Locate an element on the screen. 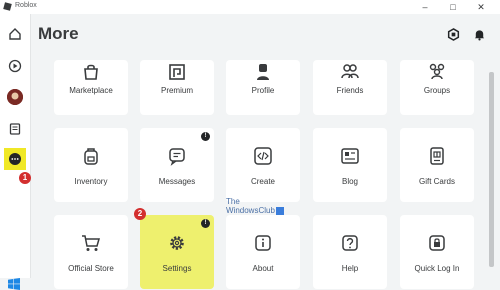 The image size is (500, 290). avatar-icon is located at coordinates (15, 97).